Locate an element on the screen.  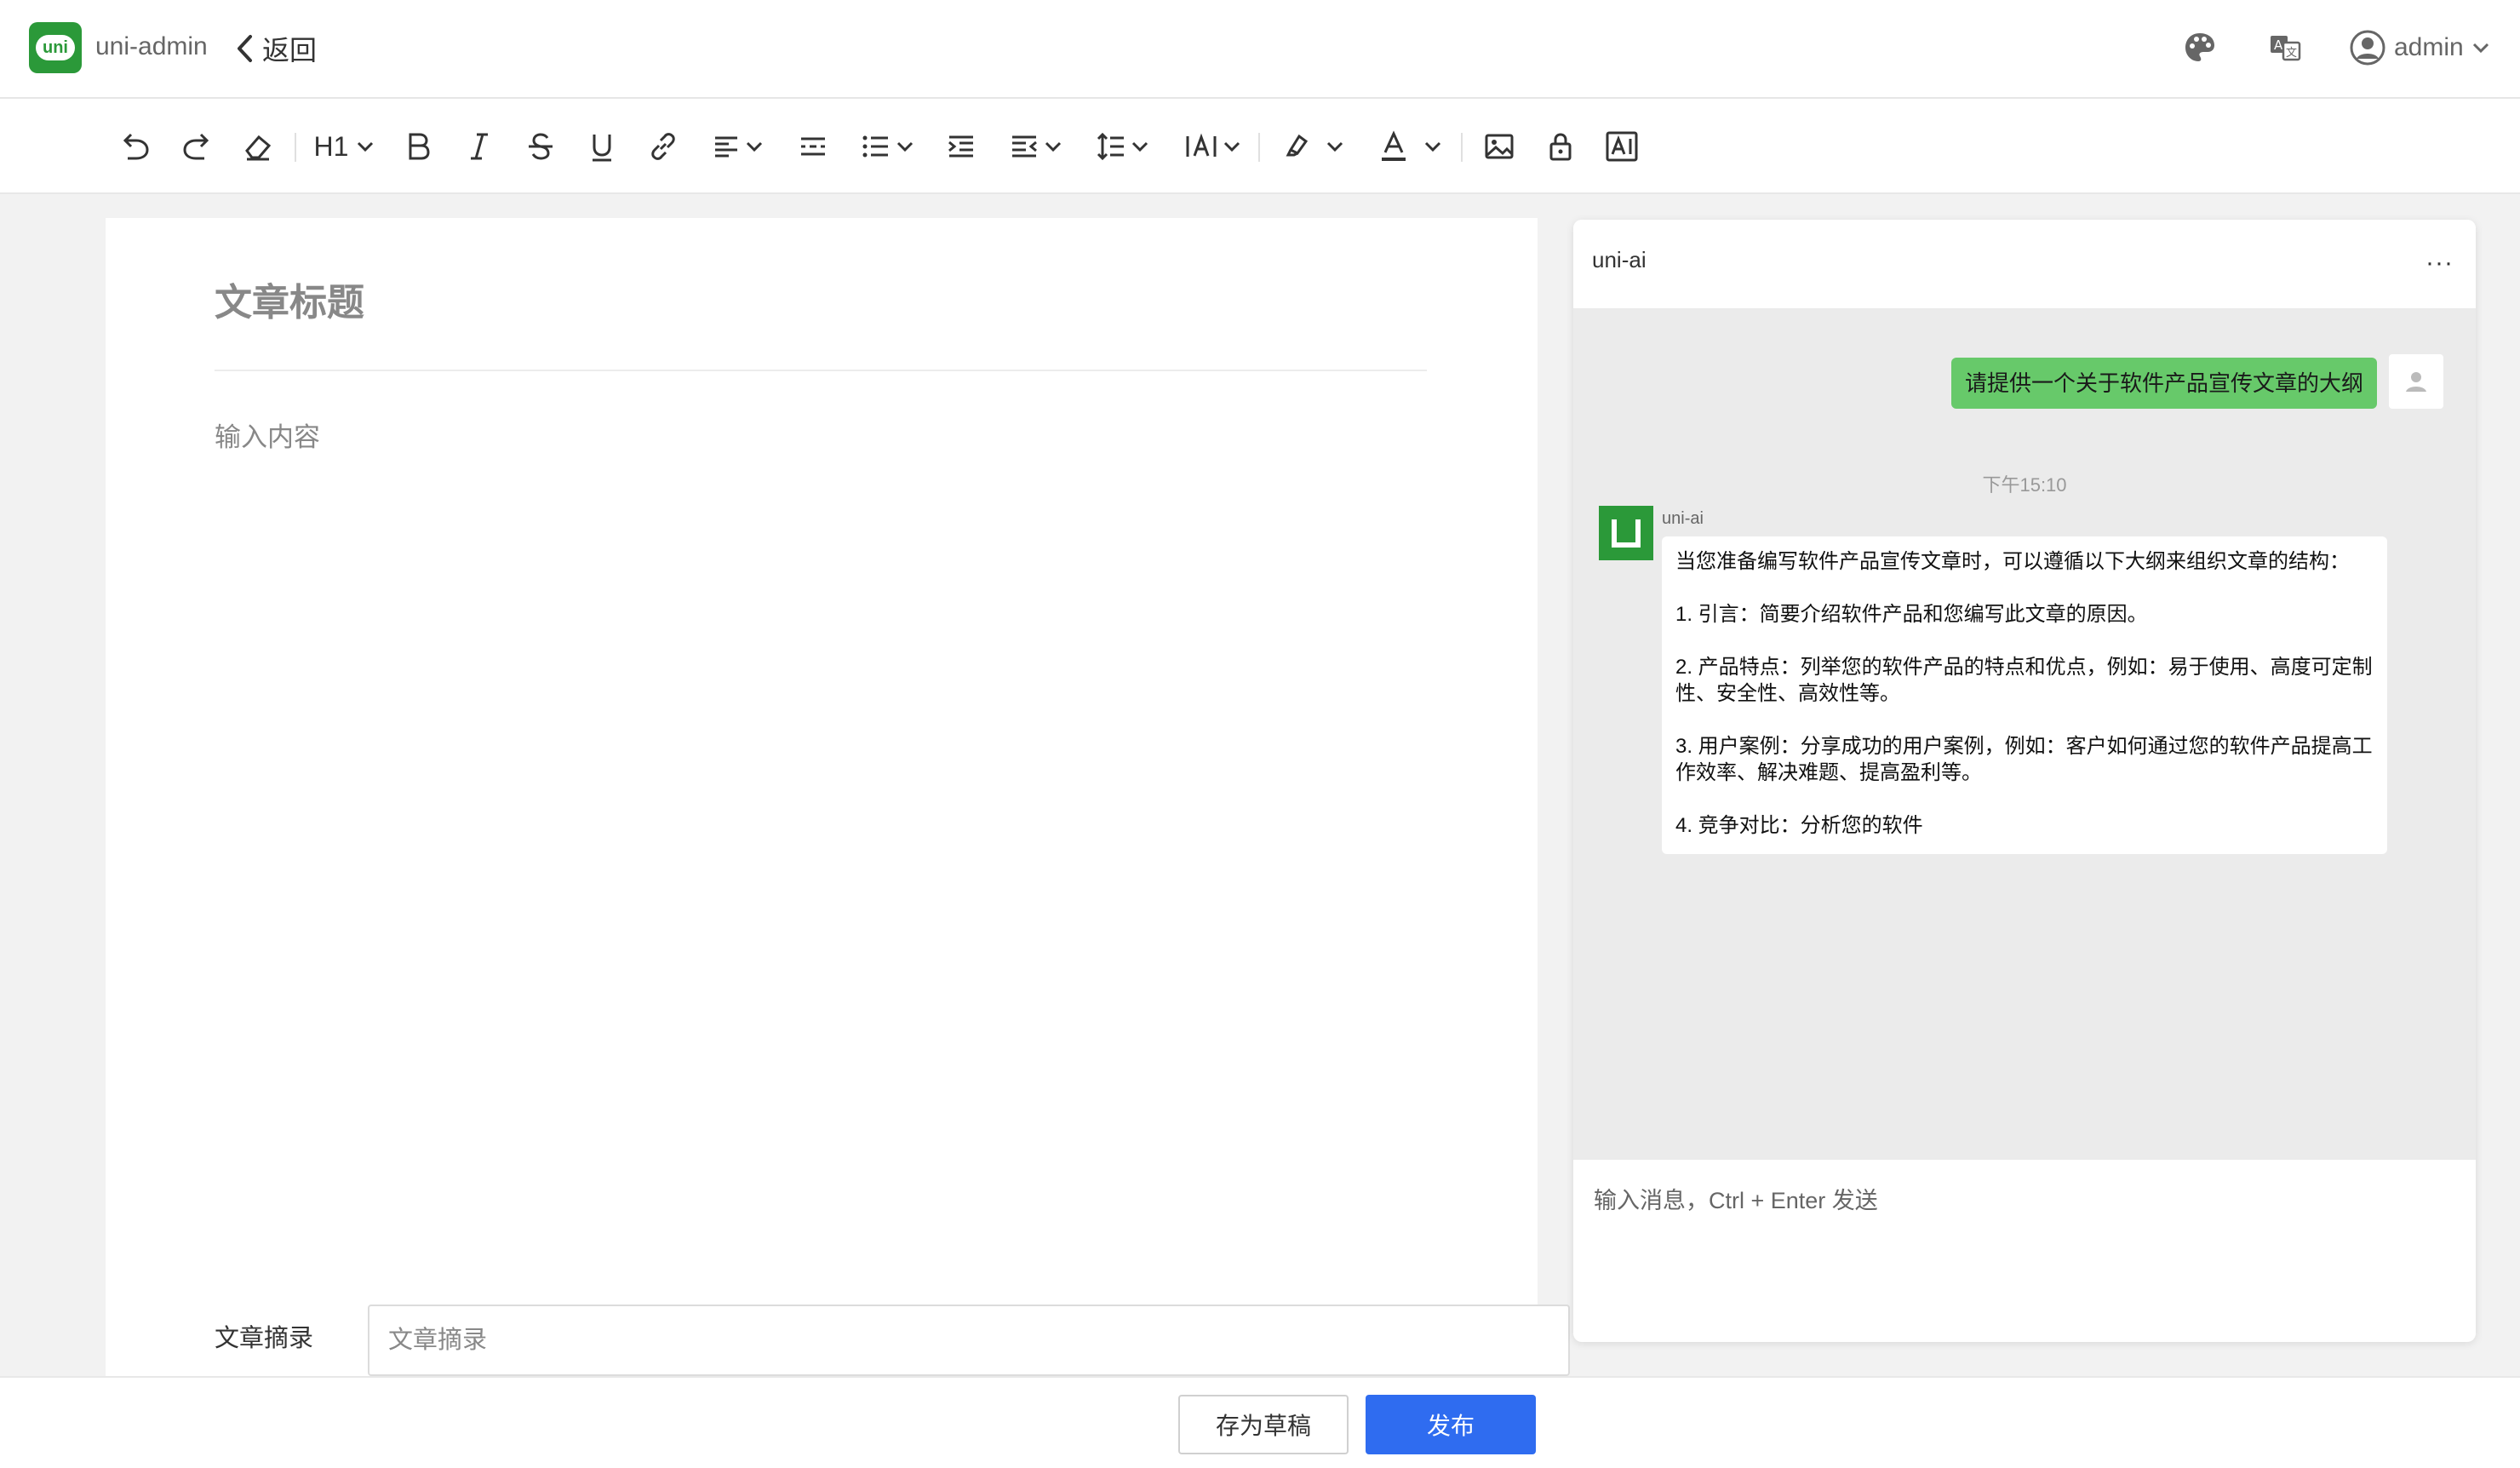
ai-avatar is located at coordinates (1626, 533).